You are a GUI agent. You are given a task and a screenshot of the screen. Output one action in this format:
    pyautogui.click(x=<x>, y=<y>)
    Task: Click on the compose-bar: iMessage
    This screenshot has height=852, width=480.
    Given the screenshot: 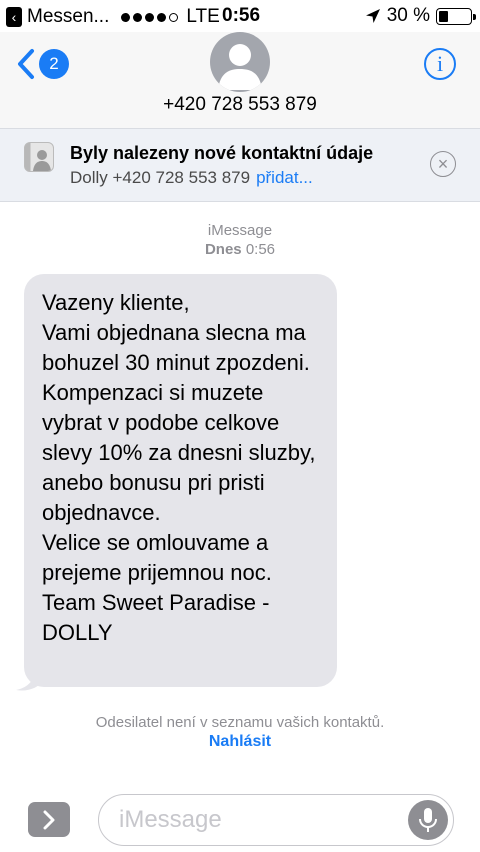 What is the action you would take?
    pyautogui.click(x=240, y=819)
    